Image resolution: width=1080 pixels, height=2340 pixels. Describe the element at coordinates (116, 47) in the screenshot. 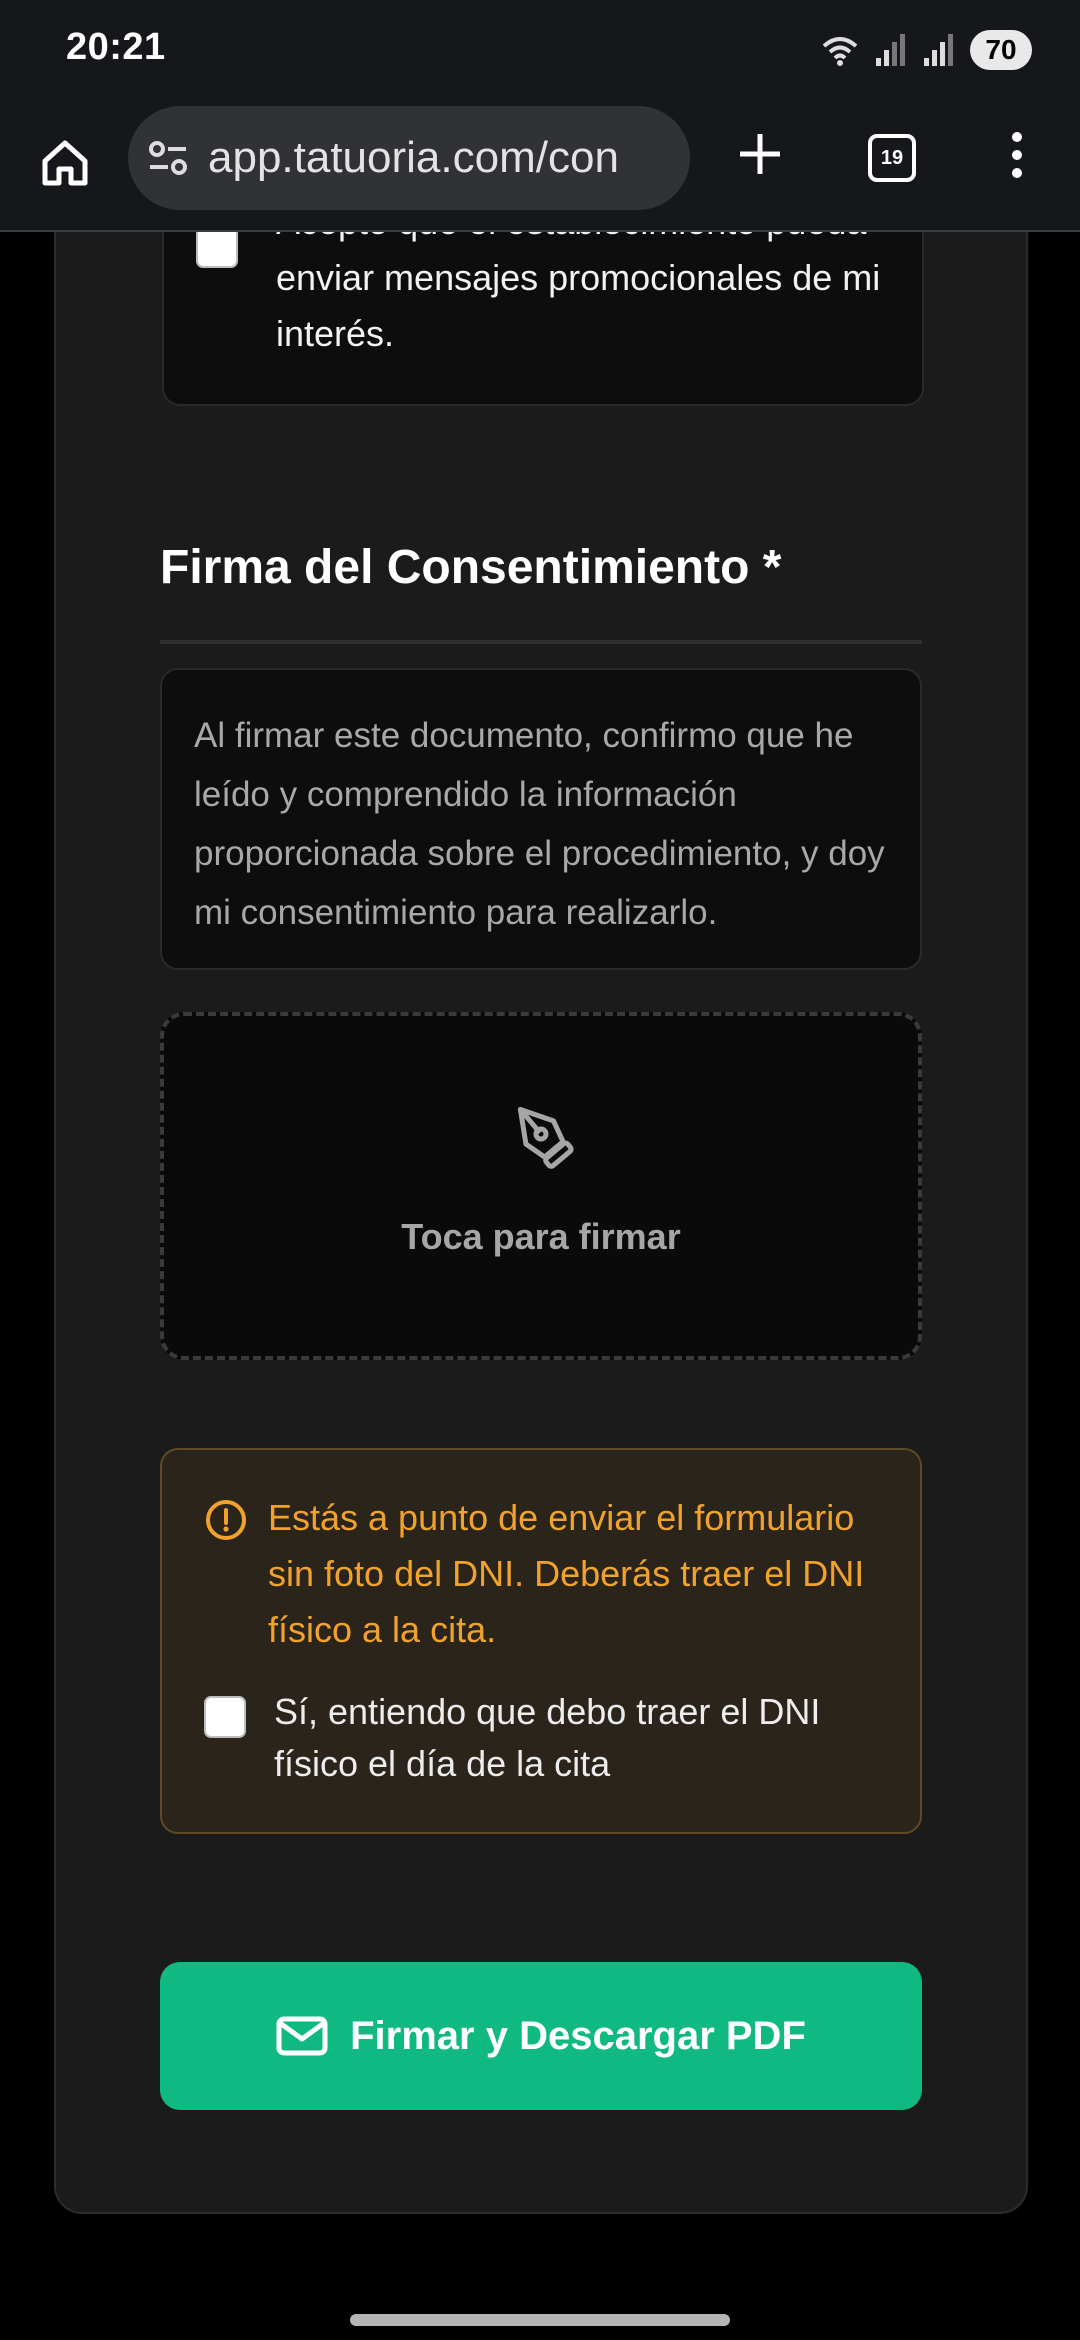

I see `status-time: 20:21` at that location.